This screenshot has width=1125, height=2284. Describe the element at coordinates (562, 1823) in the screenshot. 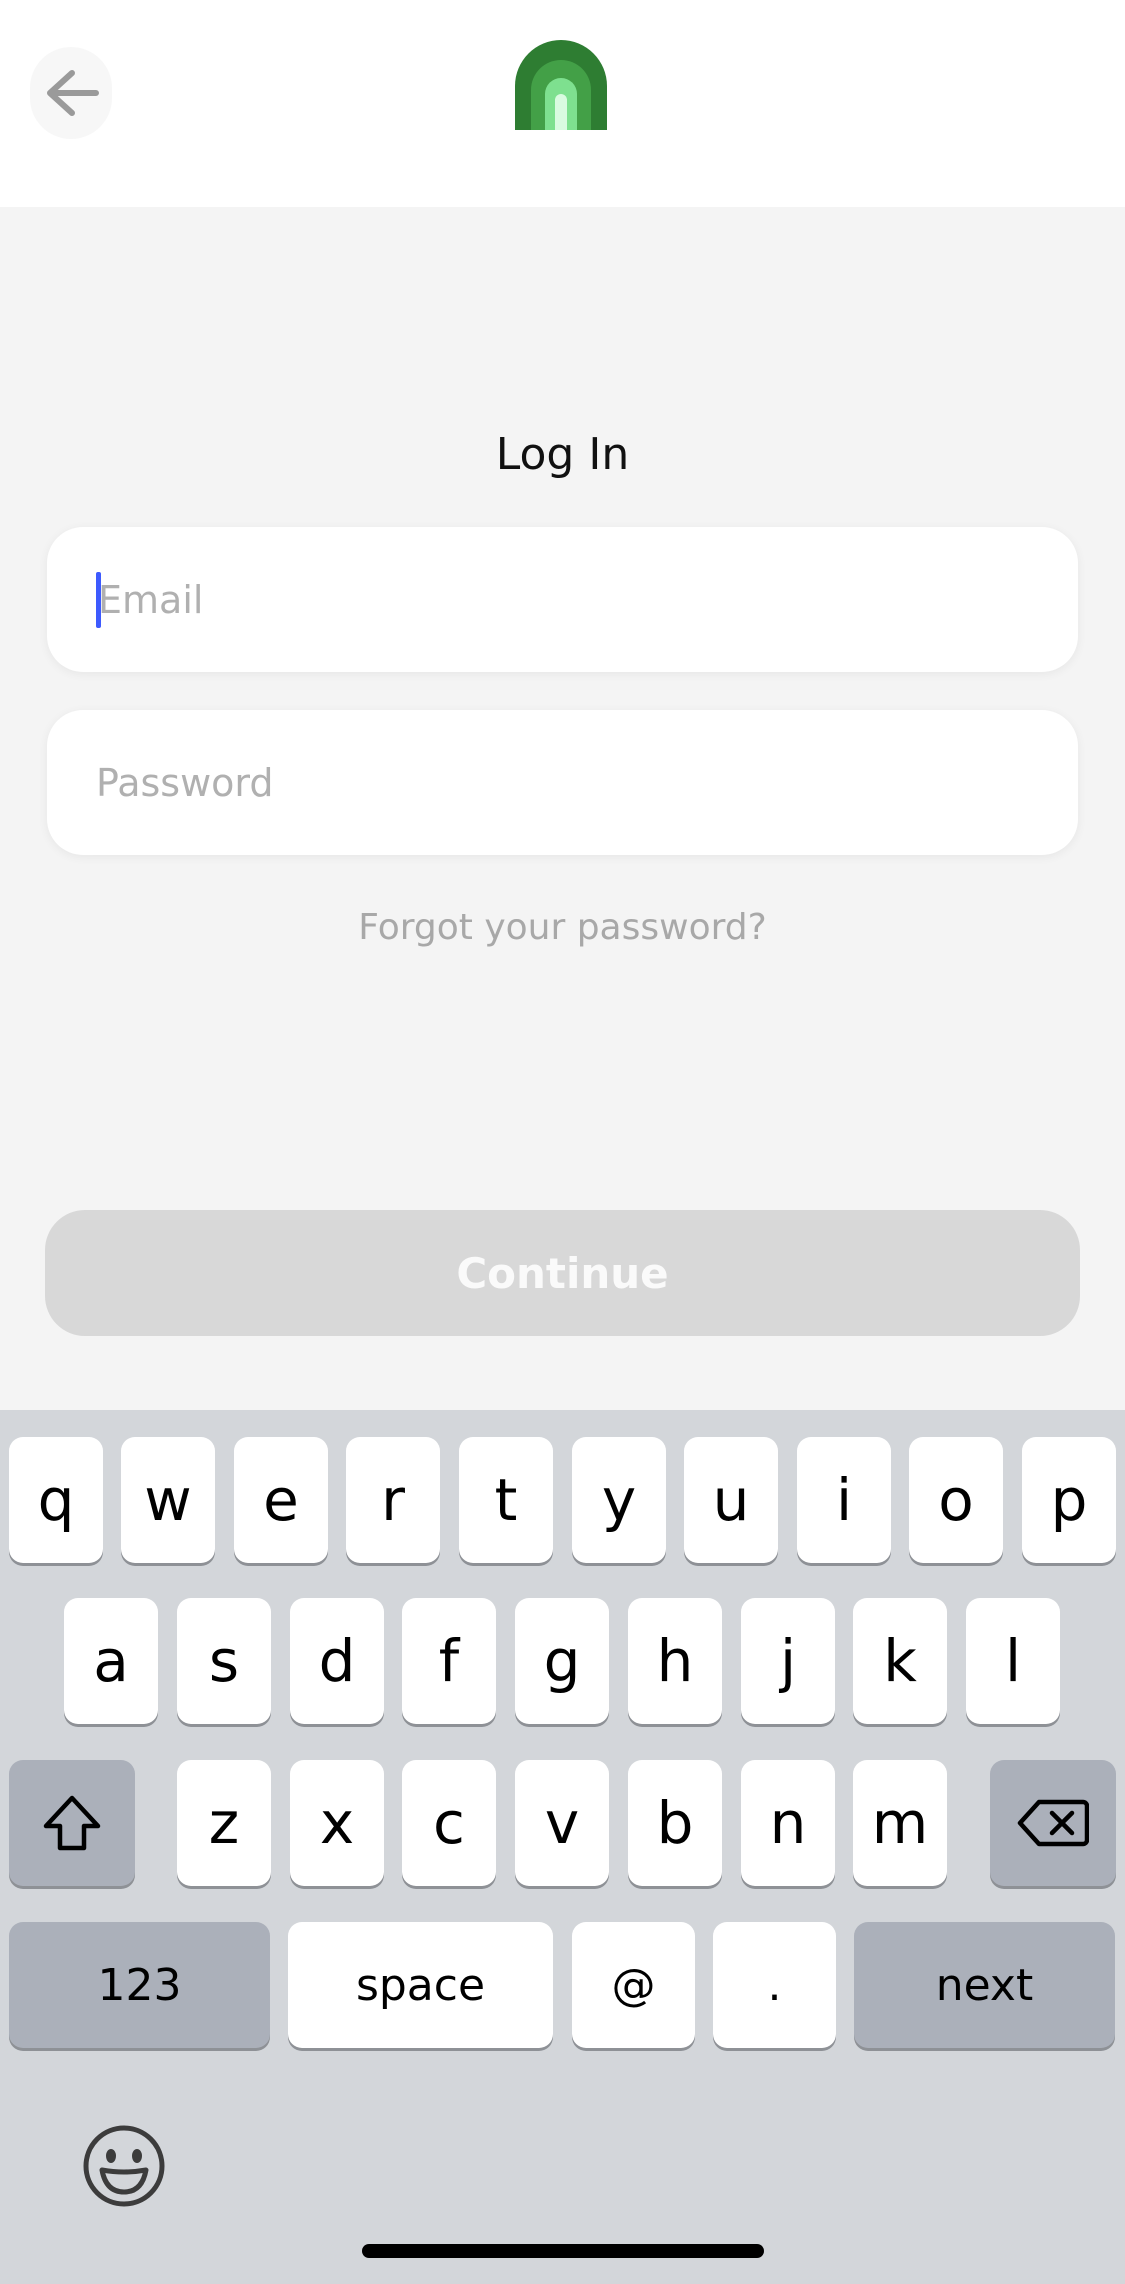

I see `key-v: v` at that location.